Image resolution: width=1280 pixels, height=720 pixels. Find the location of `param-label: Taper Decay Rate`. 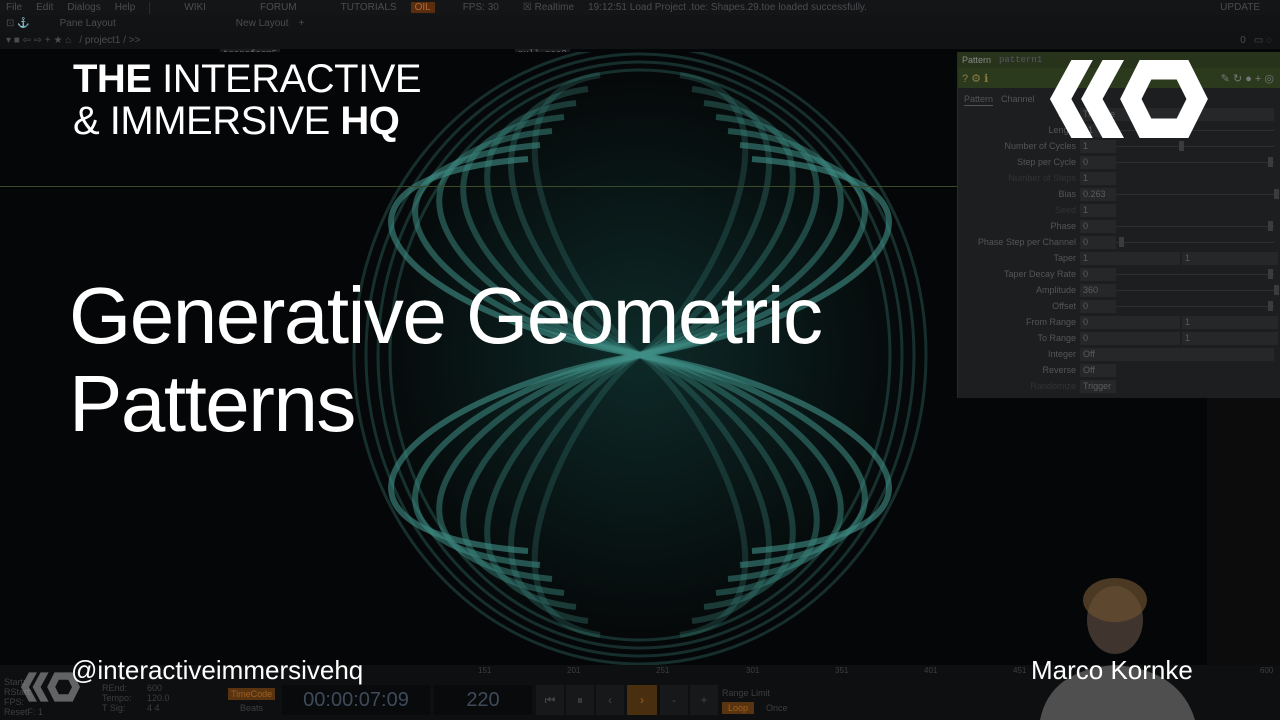

param-label: Taper Decay Rate is located at coordinates (1039, 274).